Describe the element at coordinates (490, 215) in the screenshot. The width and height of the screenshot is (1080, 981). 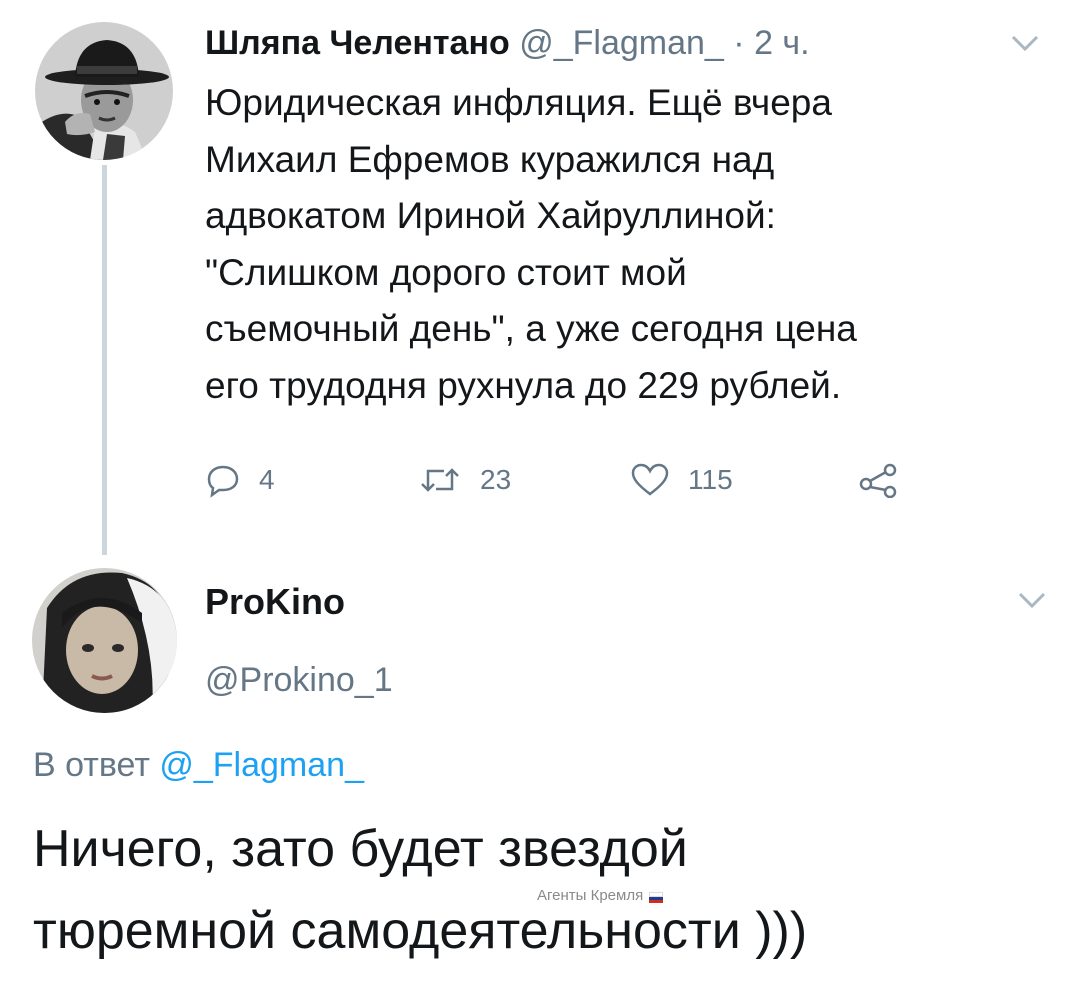
I see `tweet-text-line: адвокатом Ириной Хайруллиной:` at that location.